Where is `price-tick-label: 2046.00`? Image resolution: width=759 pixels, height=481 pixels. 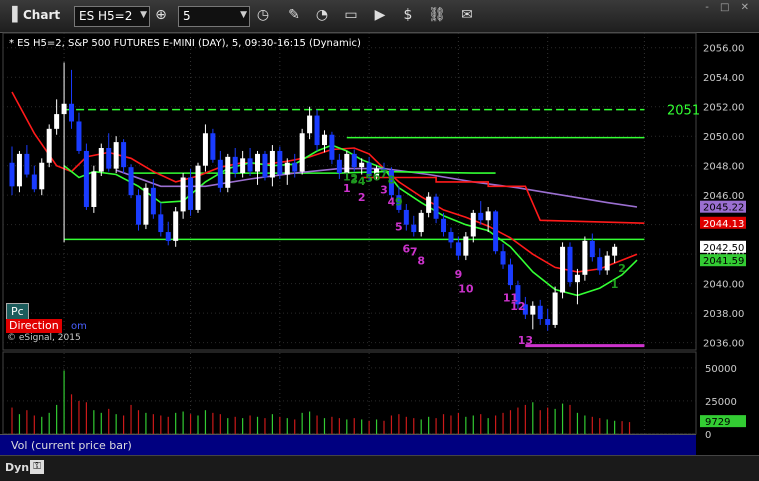
price-tick-label: 2046.00 is located at coordinates (723, 196).